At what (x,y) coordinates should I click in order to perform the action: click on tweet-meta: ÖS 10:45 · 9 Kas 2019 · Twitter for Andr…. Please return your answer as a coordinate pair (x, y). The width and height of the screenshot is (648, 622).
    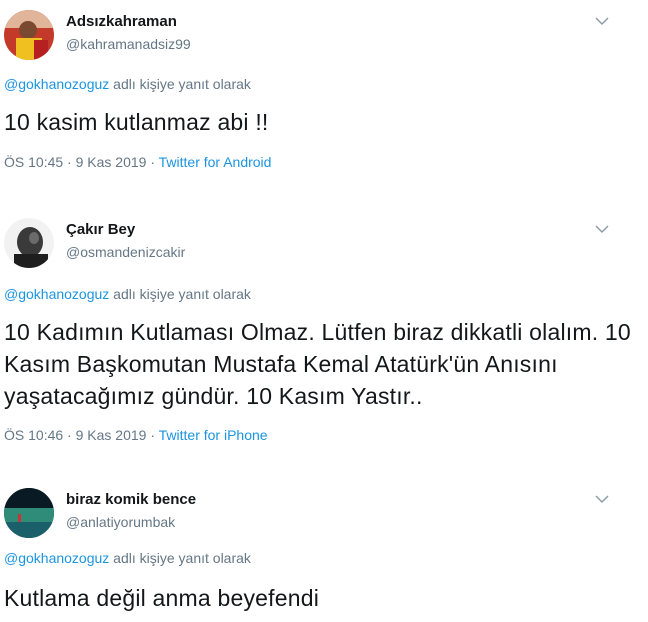
    Looking at the image, I should click on (137, 162).